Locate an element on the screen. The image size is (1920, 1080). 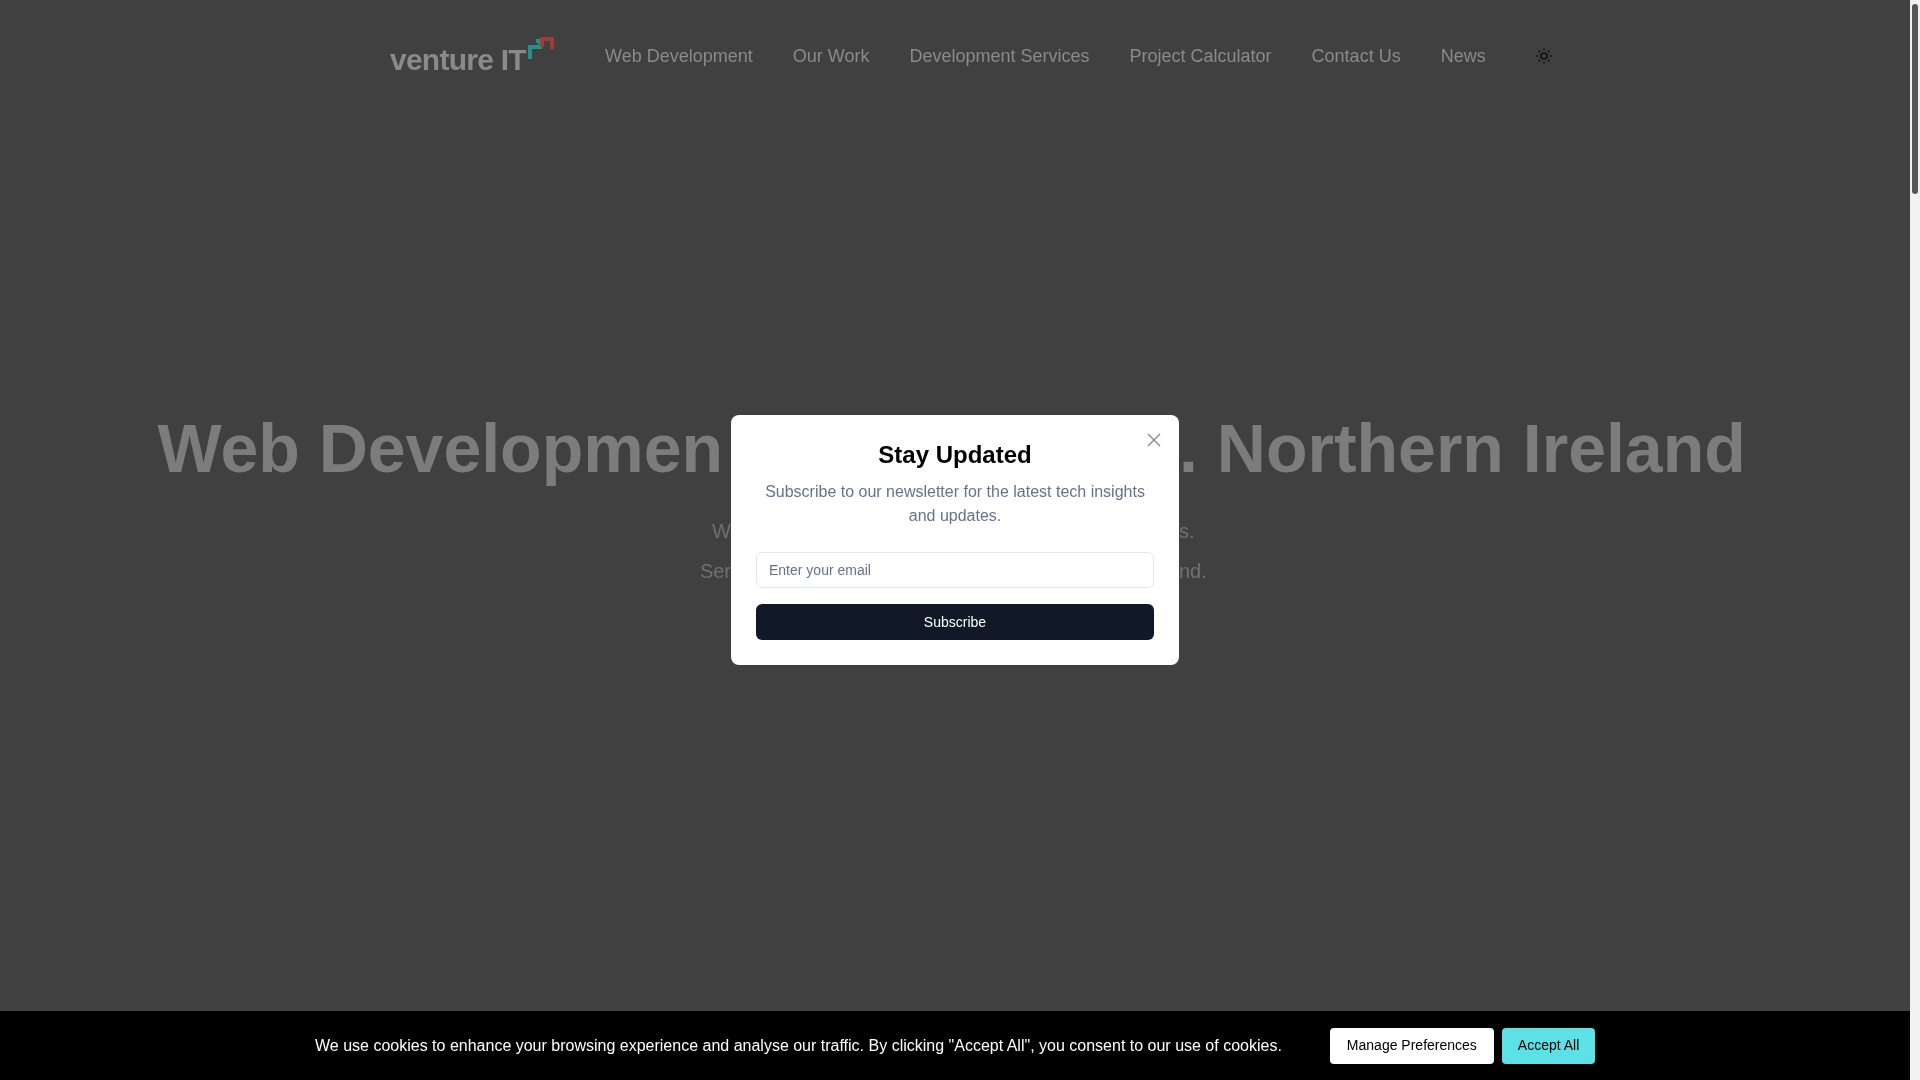
nav-link: Web Development is located at coordinates (679, 56).